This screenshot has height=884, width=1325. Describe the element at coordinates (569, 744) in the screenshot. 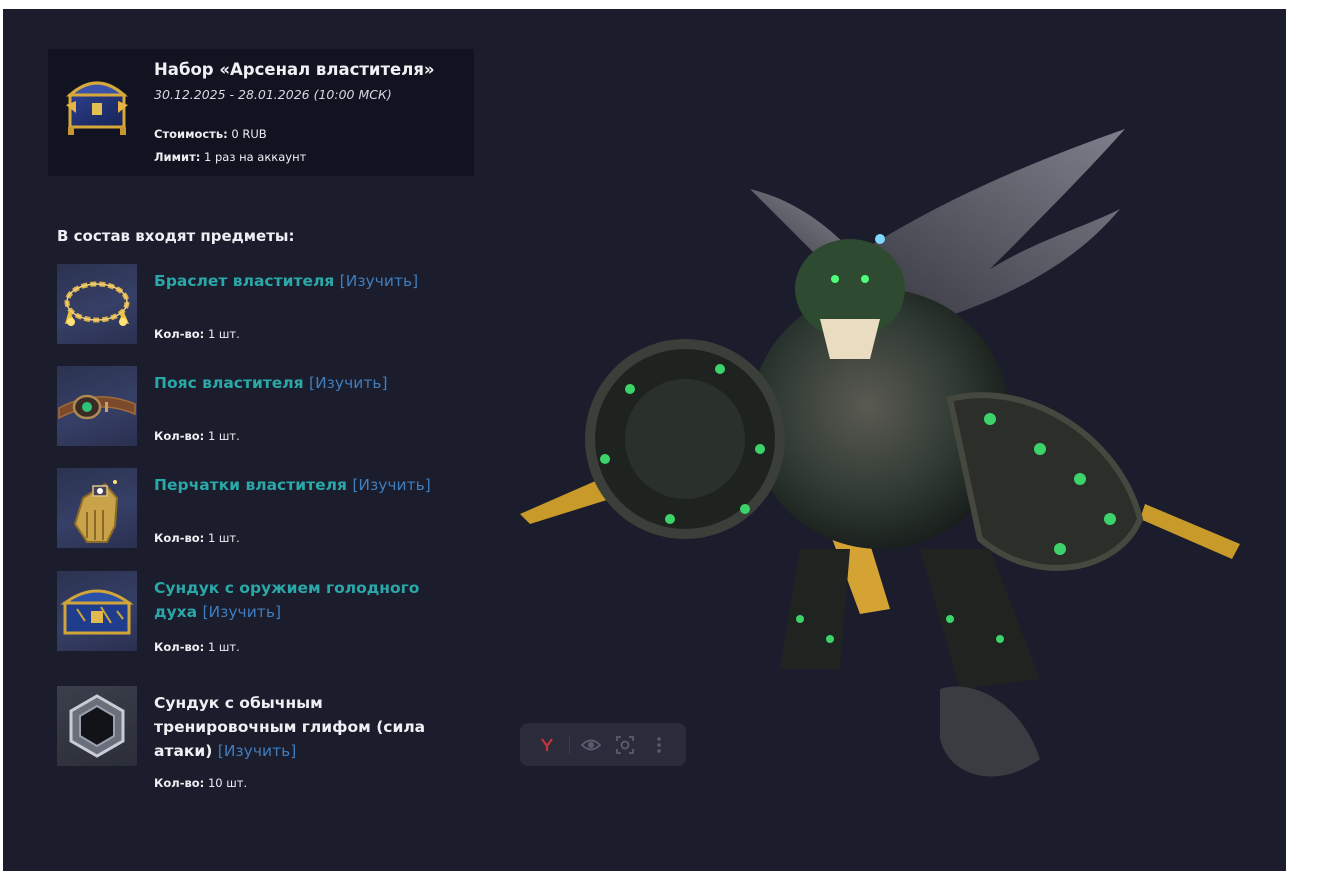

I see `toolbar-divider` at that location.